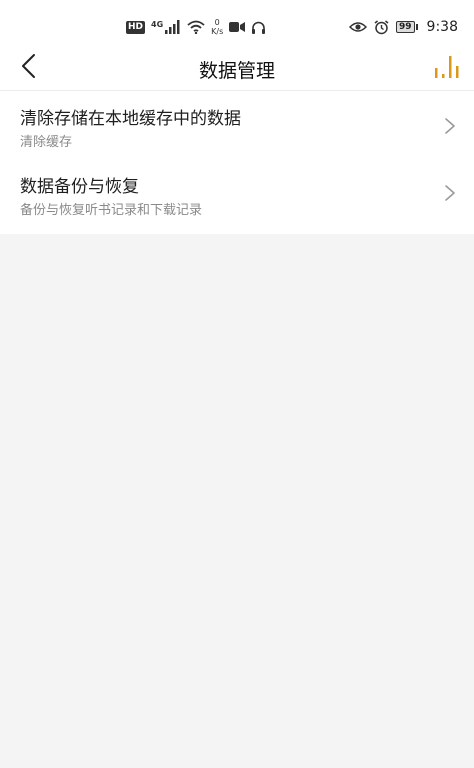 The width and height of the screenshot is (474, 768). I want to click on headphones-icon, so click(259, 27).